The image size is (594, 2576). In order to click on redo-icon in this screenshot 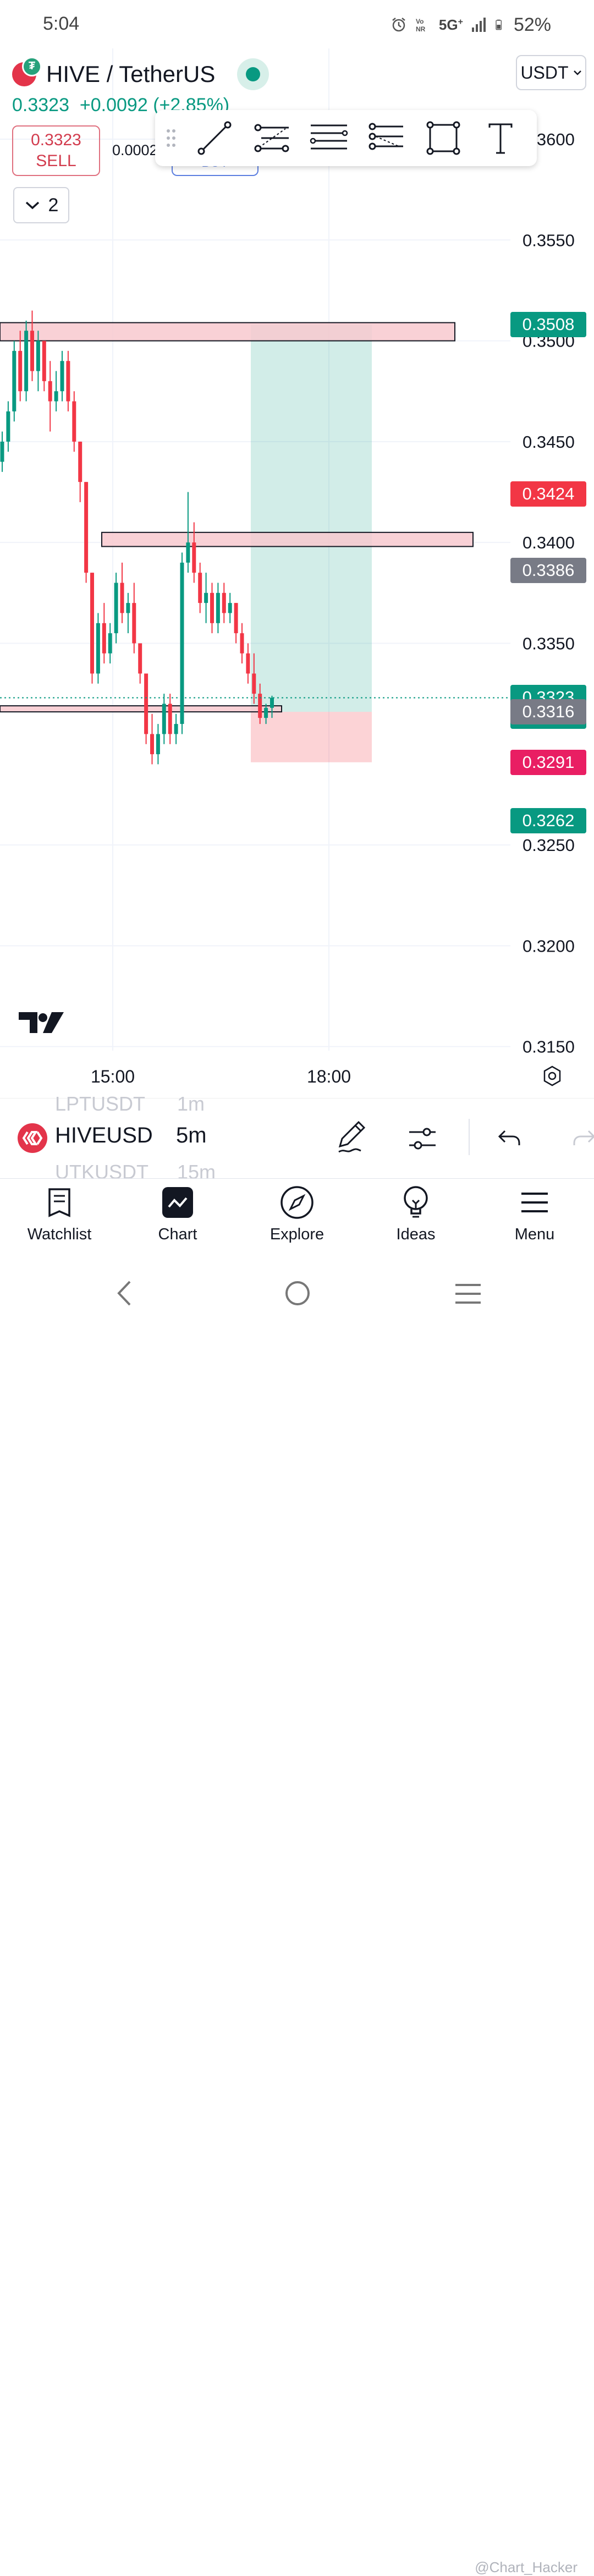, I will do `click(582, 1138)`.